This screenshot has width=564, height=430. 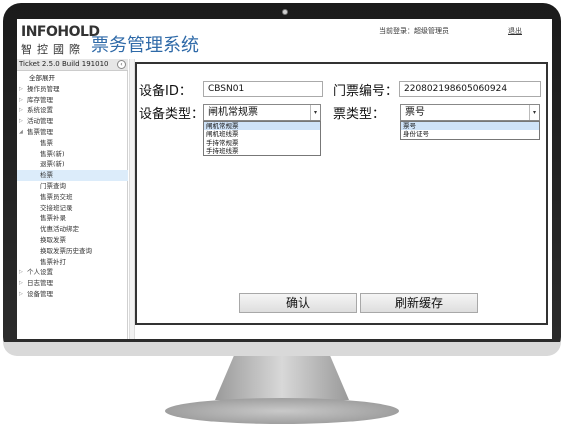 I want to click on ticket-type-dropdown: 票号 身份证号, so click(x=470, y=130).